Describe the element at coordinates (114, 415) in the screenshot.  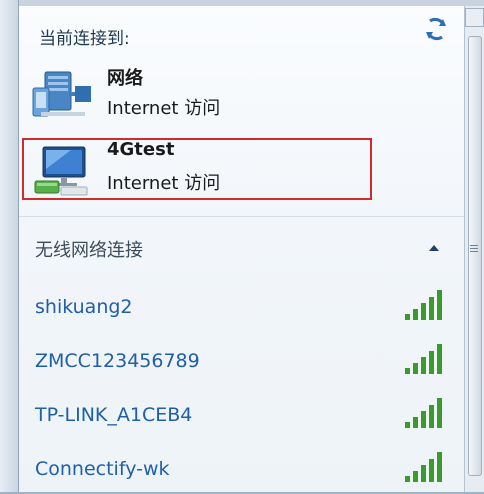
I see `network-ssid: TP-LINK_A1CEB4` at that location.